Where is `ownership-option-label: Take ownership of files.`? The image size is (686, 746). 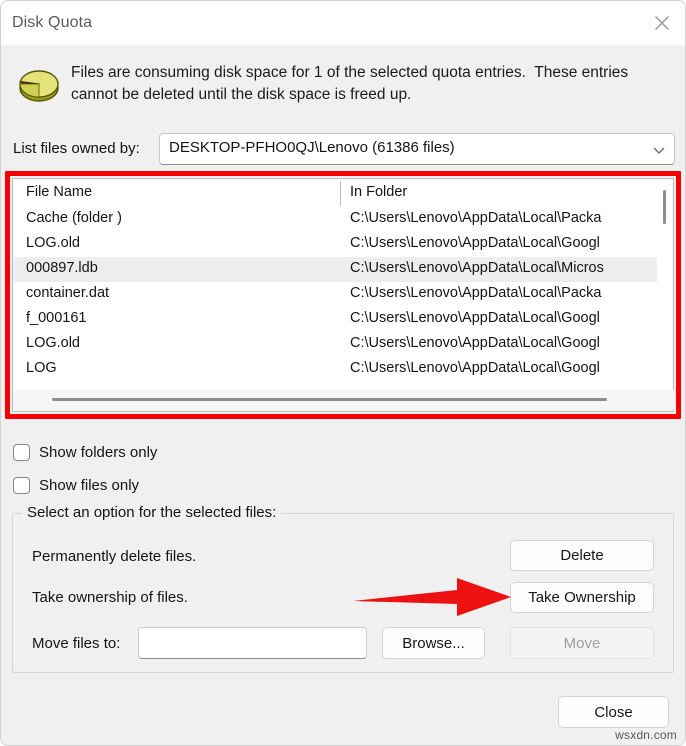 ownership-option-label: Take ownership of files. is located at coordinates (110, 597).